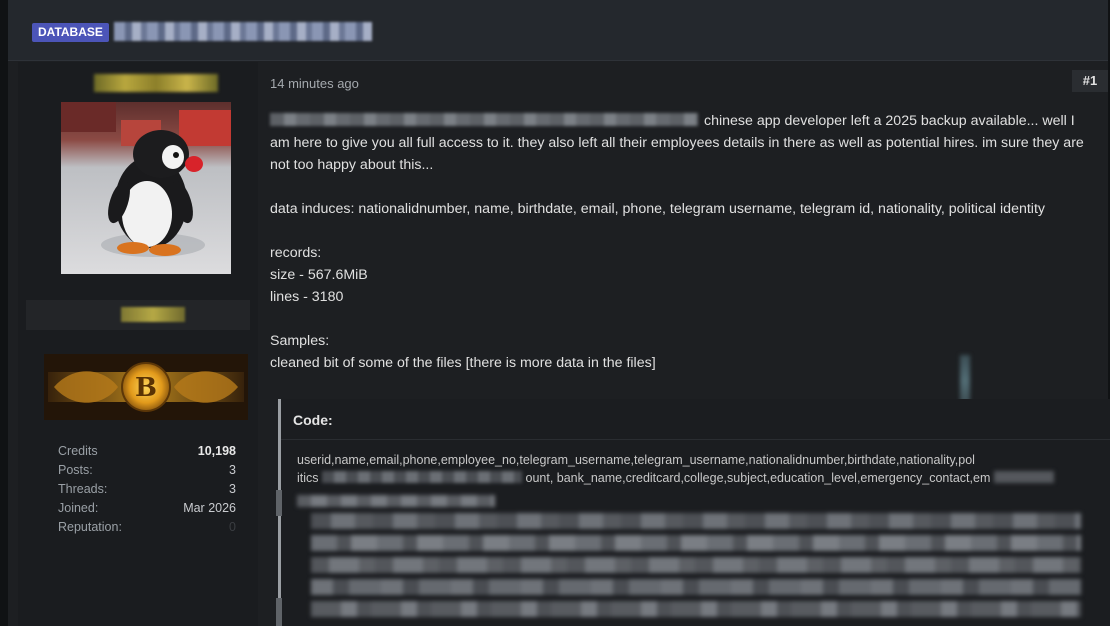 Image resolution: width=1110 pixels, height=626 pixels. I want to click on stat-reputation: Reputation: 0, so click(147, 527).